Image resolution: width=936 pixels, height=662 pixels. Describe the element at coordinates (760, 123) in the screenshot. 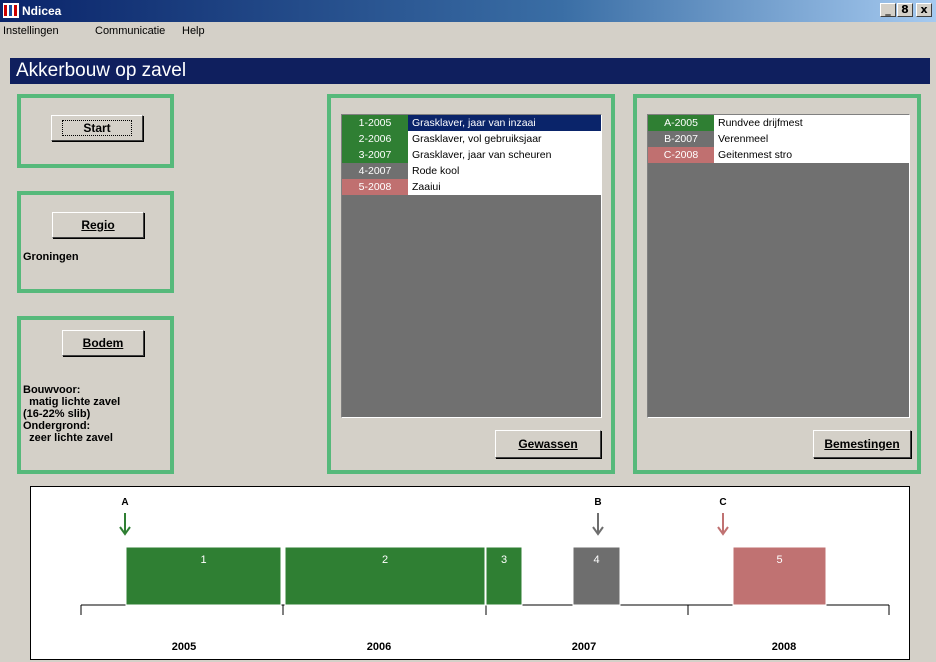

I see `fertilizers-name: Rundvee drijfmest` at that location.